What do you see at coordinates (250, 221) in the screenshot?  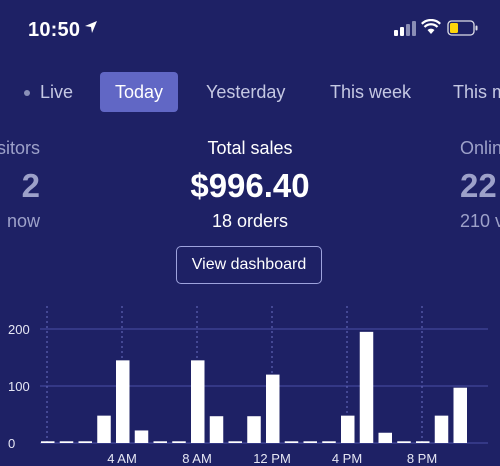 I see `orders-count: 18 orders` at bounding box center [250, 221].